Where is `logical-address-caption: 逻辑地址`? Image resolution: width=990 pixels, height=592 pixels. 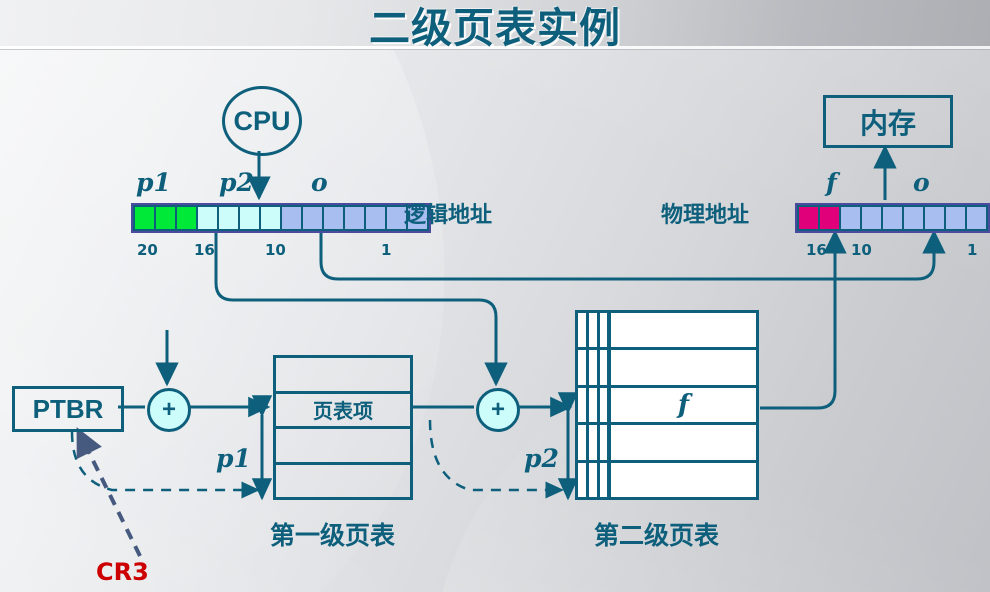
logical-address-caption: 逻辑地址 is located at coordinates (448, 215).